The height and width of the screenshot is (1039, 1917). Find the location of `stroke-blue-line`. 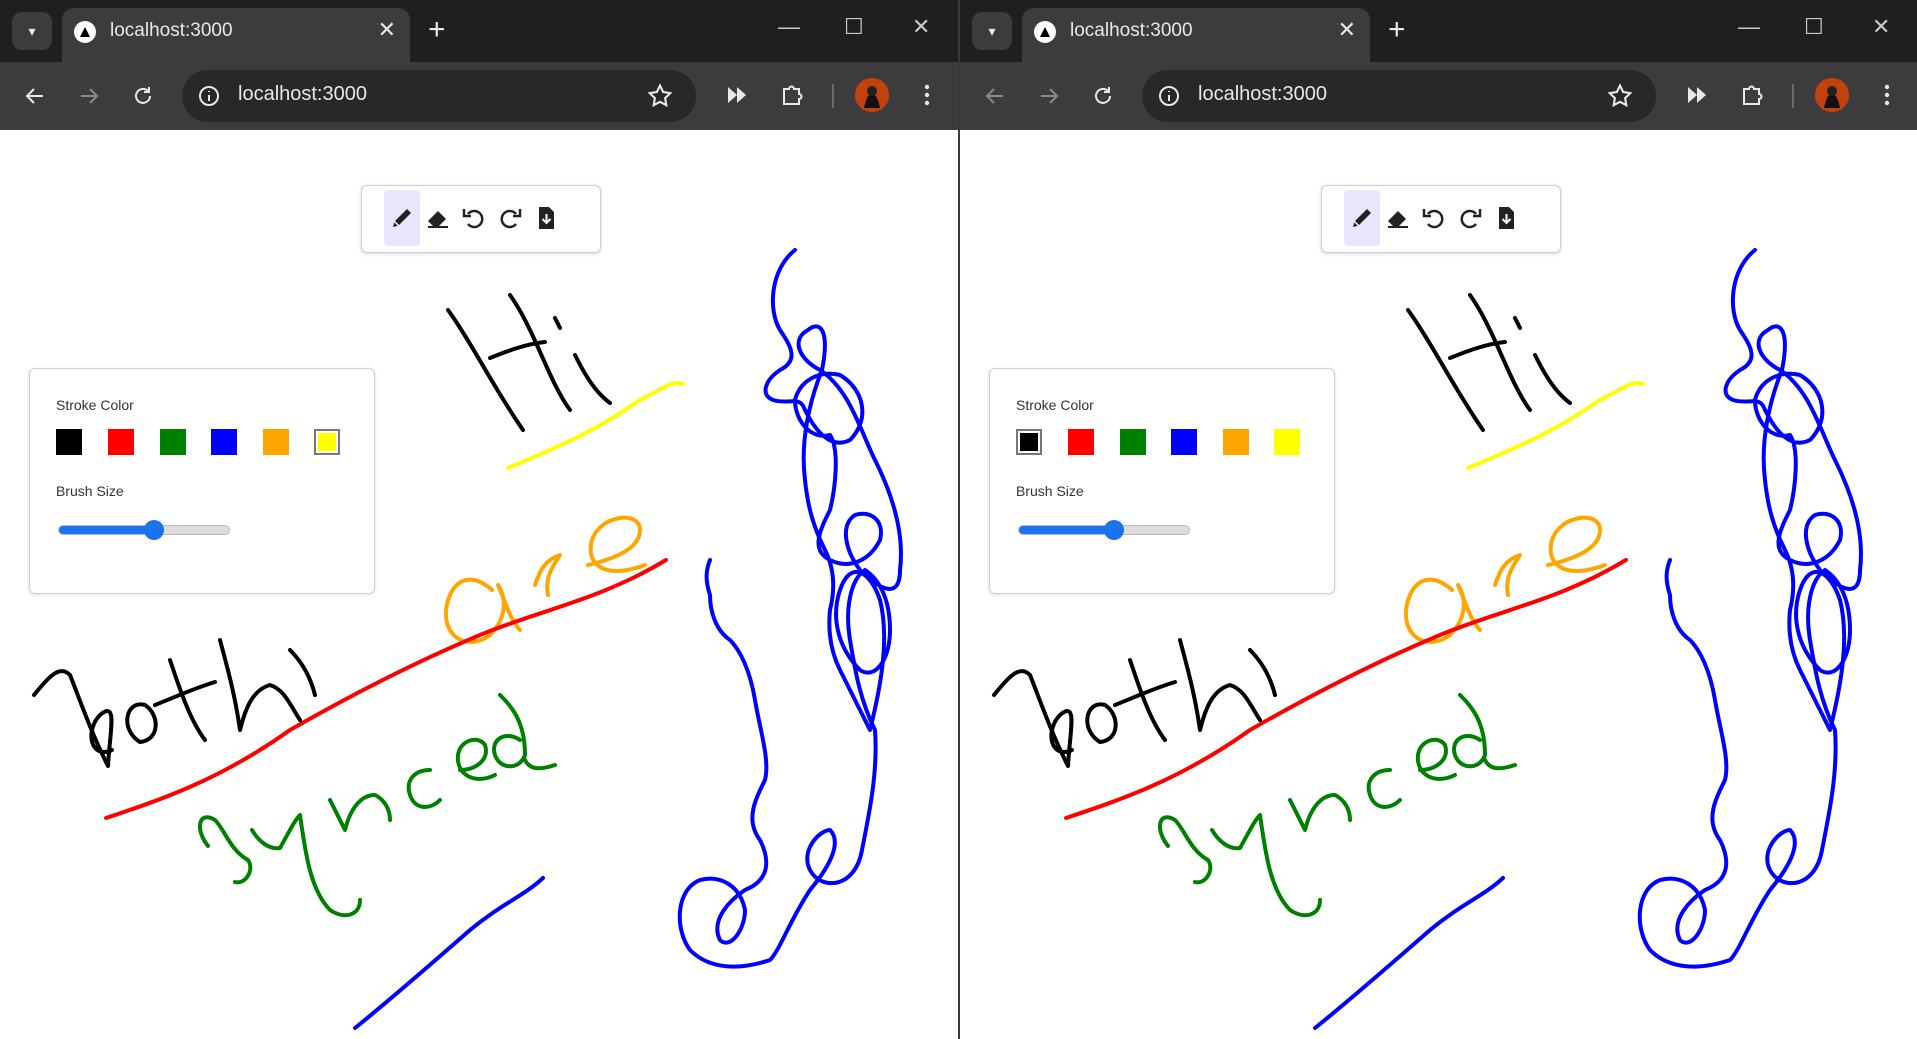

stroke-blue-line is located at coordinates (449, 953).